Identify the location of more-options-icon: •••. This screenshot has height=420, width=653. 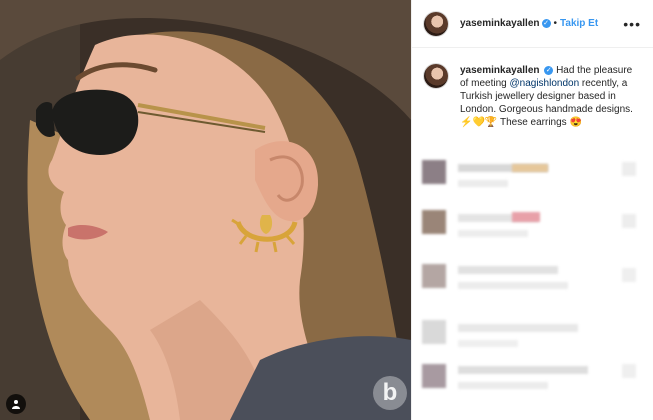
(632, 24).